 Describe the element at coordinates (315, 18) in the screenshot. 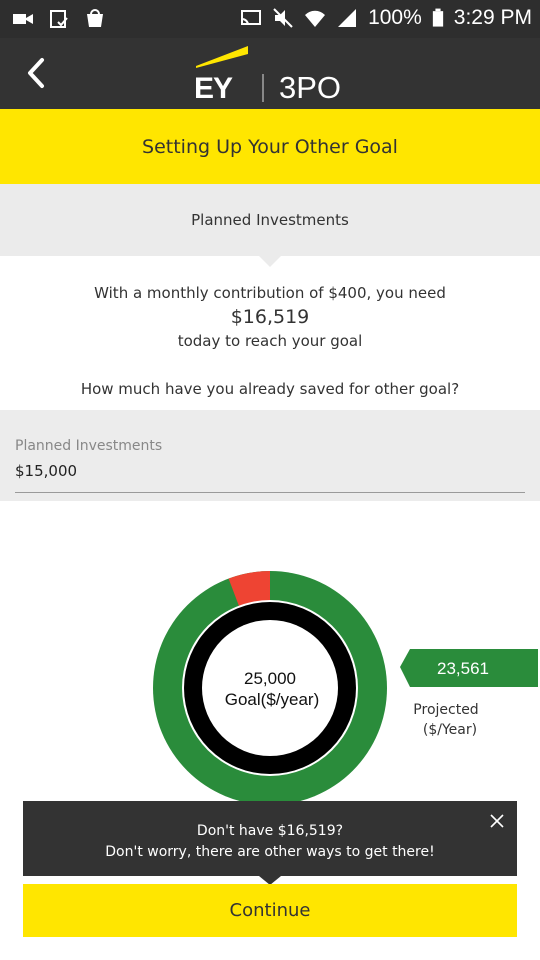

I see `wifi-icon` at that location.